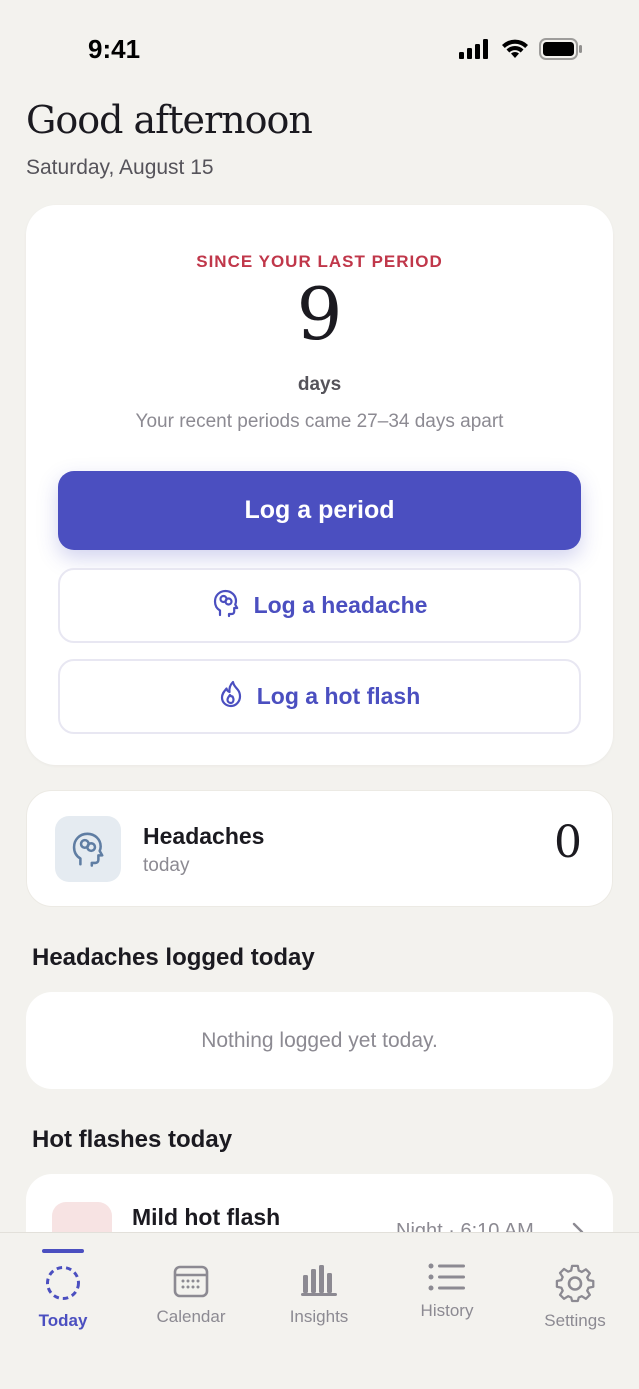 The image size is (639, 1389). Describe the element at coordinates (63, 1251) in the screenshot. I see `active-tab-indicator` at that location.